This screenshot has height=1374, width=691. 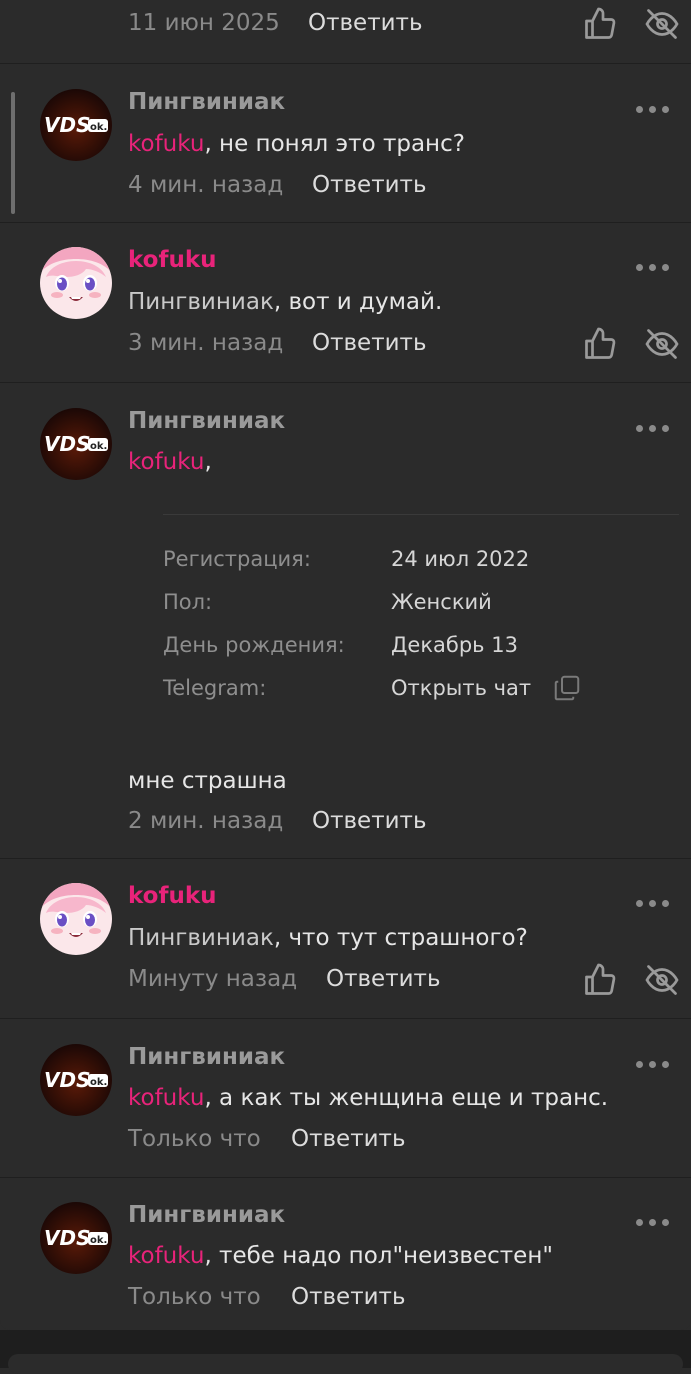 I want to click on comment-text: kofuku,, so click(x=170, y=462).